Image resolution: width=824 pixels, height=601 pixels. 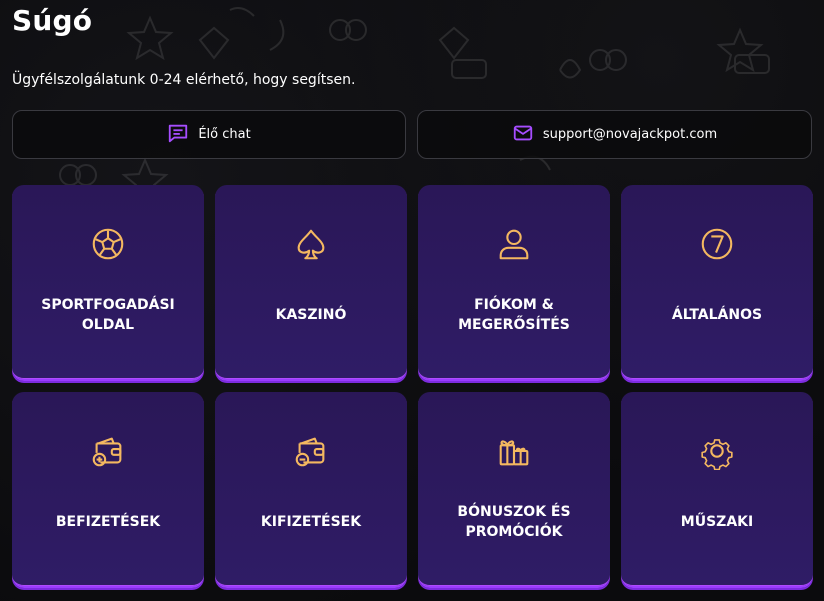 I want to click on wallet-deposit-icon, so click(x=108, y=451).